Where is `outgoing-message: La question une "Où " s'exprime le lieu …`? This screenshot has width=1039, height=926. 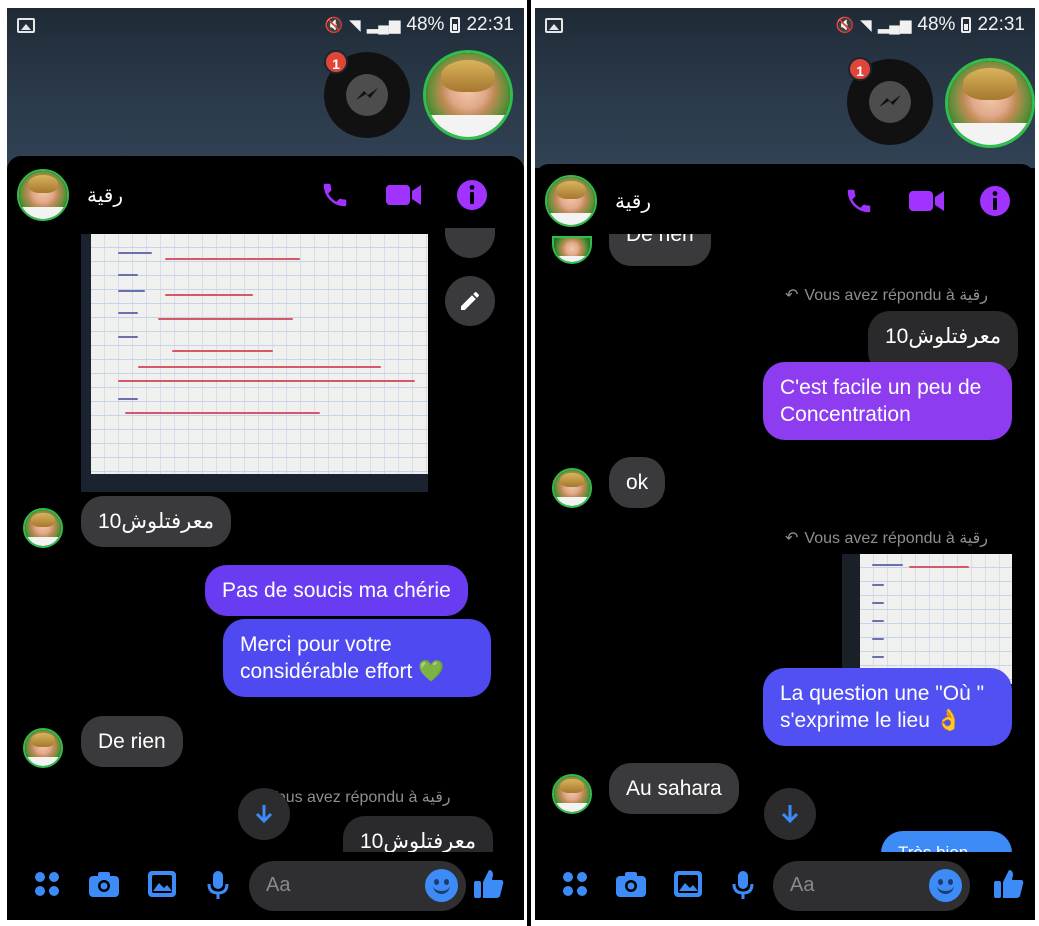 outgoing-message: La question une "Où " s'exprime le lieu … is located at coordinates (887, 707).